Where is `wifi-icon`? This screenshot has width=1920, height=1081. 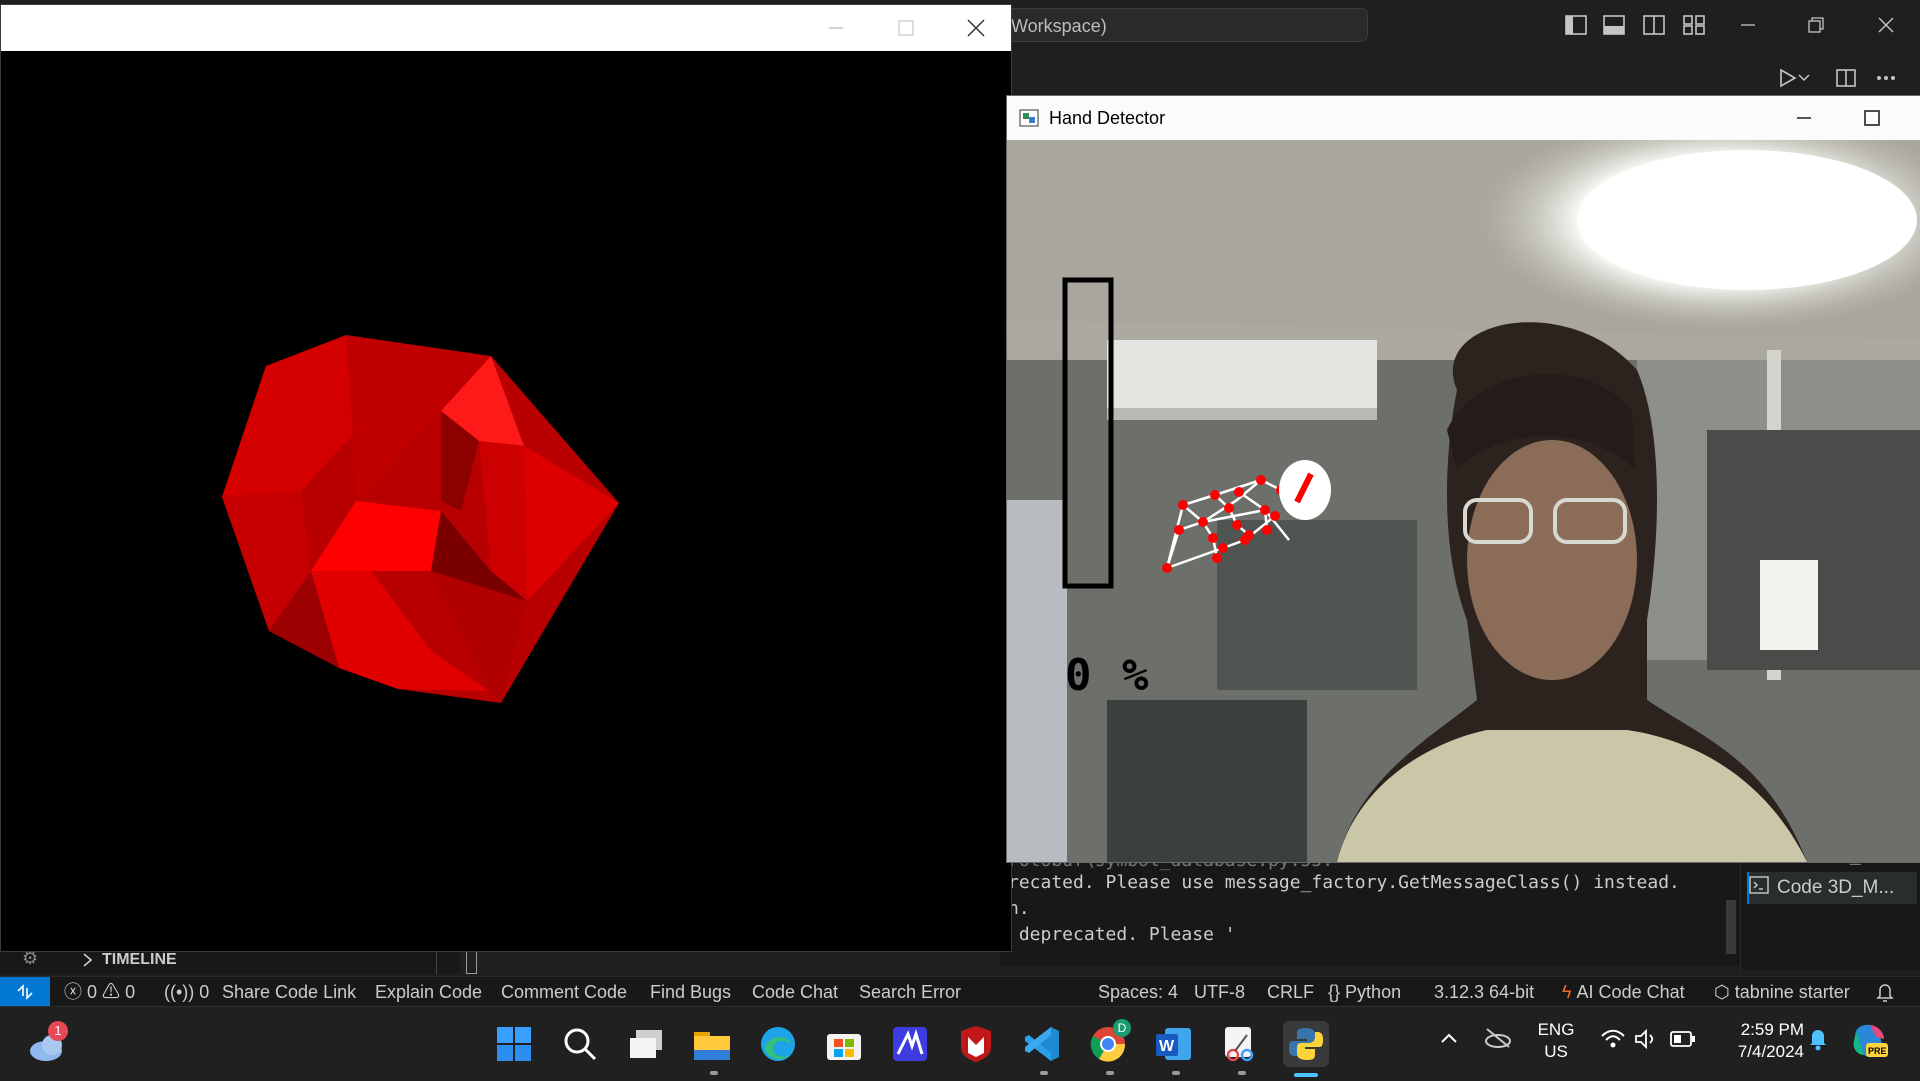
wifi-icon is located at coordinates (1613, 1041).